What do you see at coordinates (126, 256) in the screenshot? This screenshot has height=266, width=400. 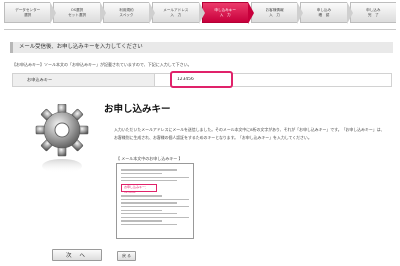 I see `back-button: 戻 る` at bounding box center [126, 256].